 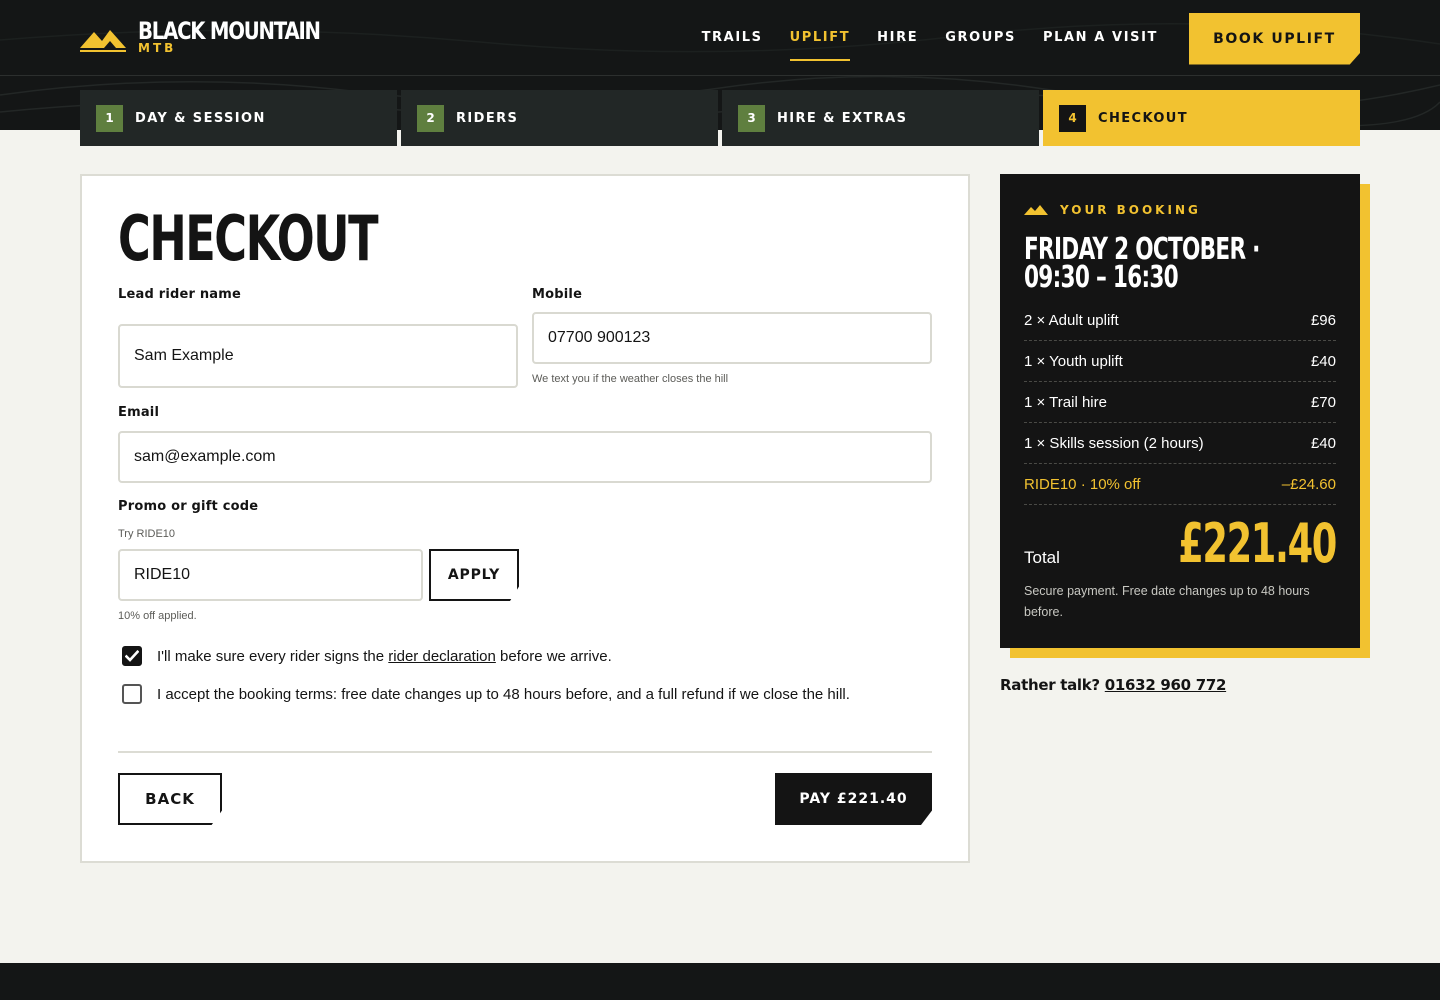 What do you see at coordinates (1180, 320) in the screenshot?
I see `line-item: 2 × Adult uplift £96` at bounding box center [1180, 320].